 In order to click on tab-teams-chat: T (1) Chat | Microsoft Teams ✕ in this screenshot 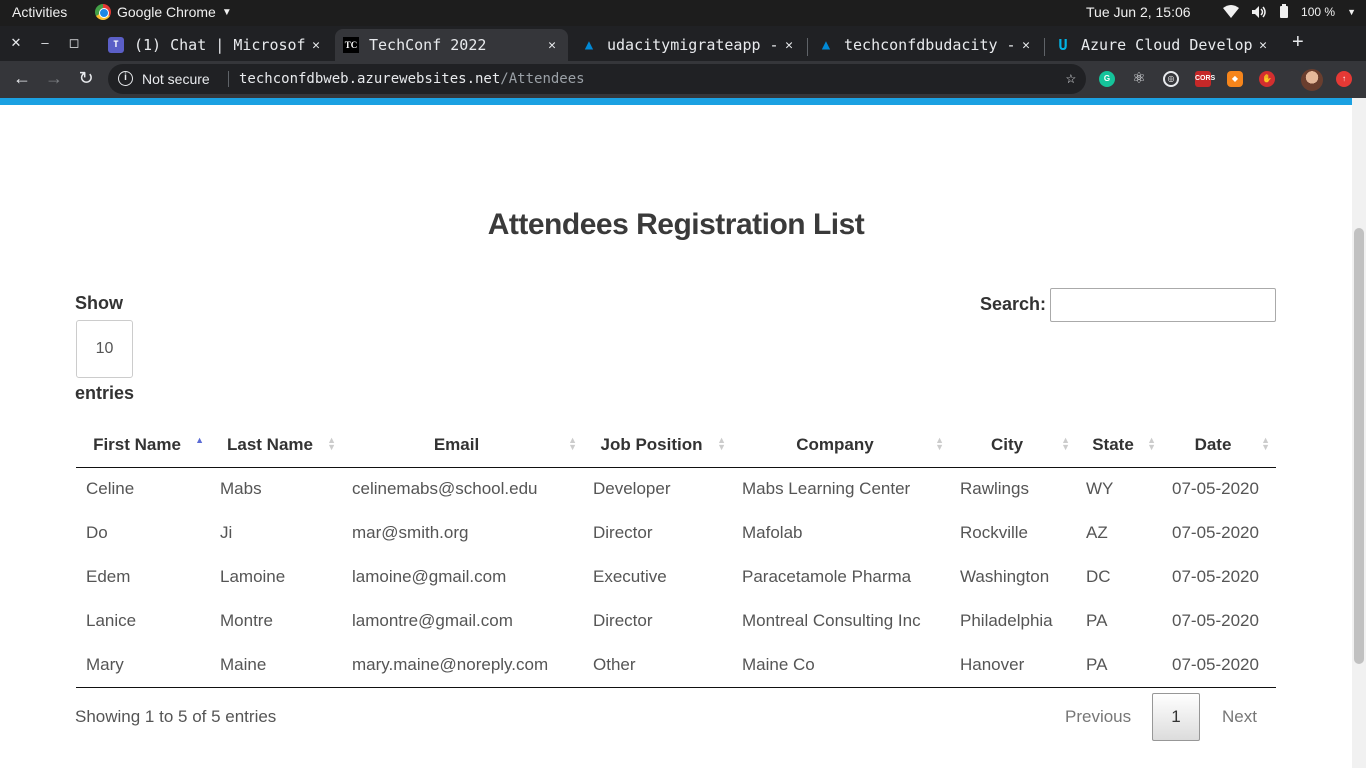, I will do `click(216, 45)`.